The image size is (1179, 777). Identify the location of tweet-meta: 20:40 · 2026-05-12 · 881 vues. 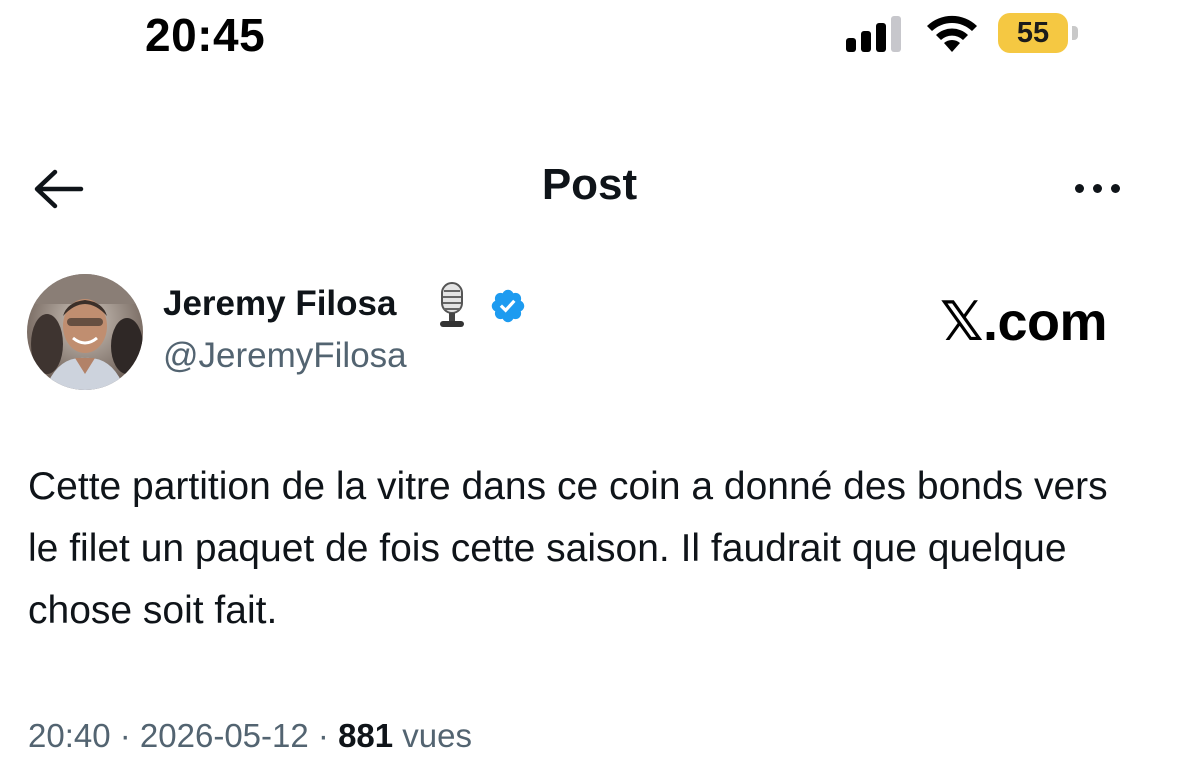
(250, 736).